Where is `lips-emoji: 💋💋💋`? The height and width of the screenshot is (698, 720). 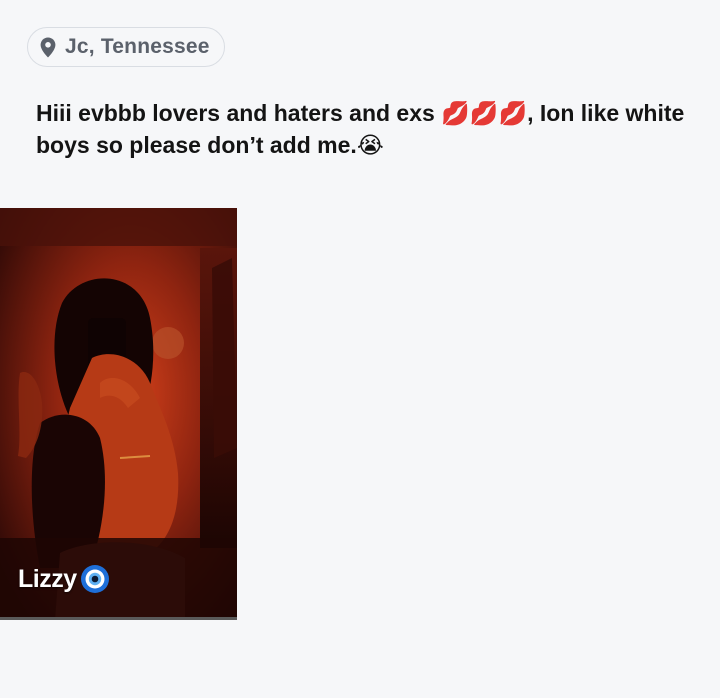
lips-emoji: 💋💋💋 is located at coordinates (484, 114).